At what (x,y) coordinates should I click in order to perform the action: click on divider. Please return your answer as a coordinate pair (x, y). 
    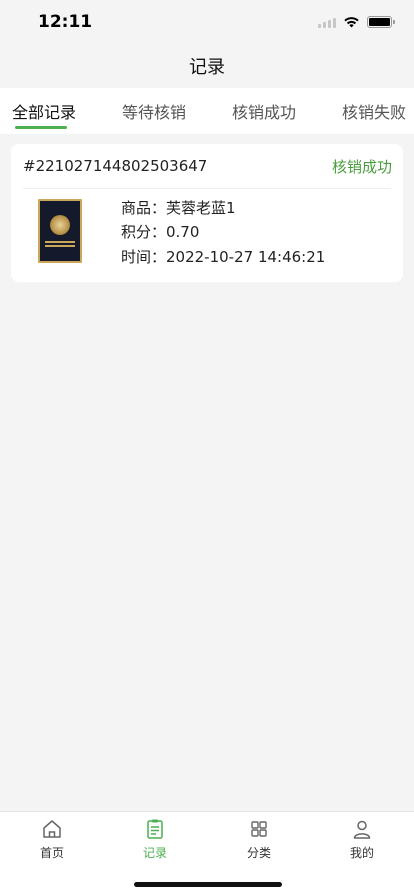
    Looking at the image, I should click on (207, 188).